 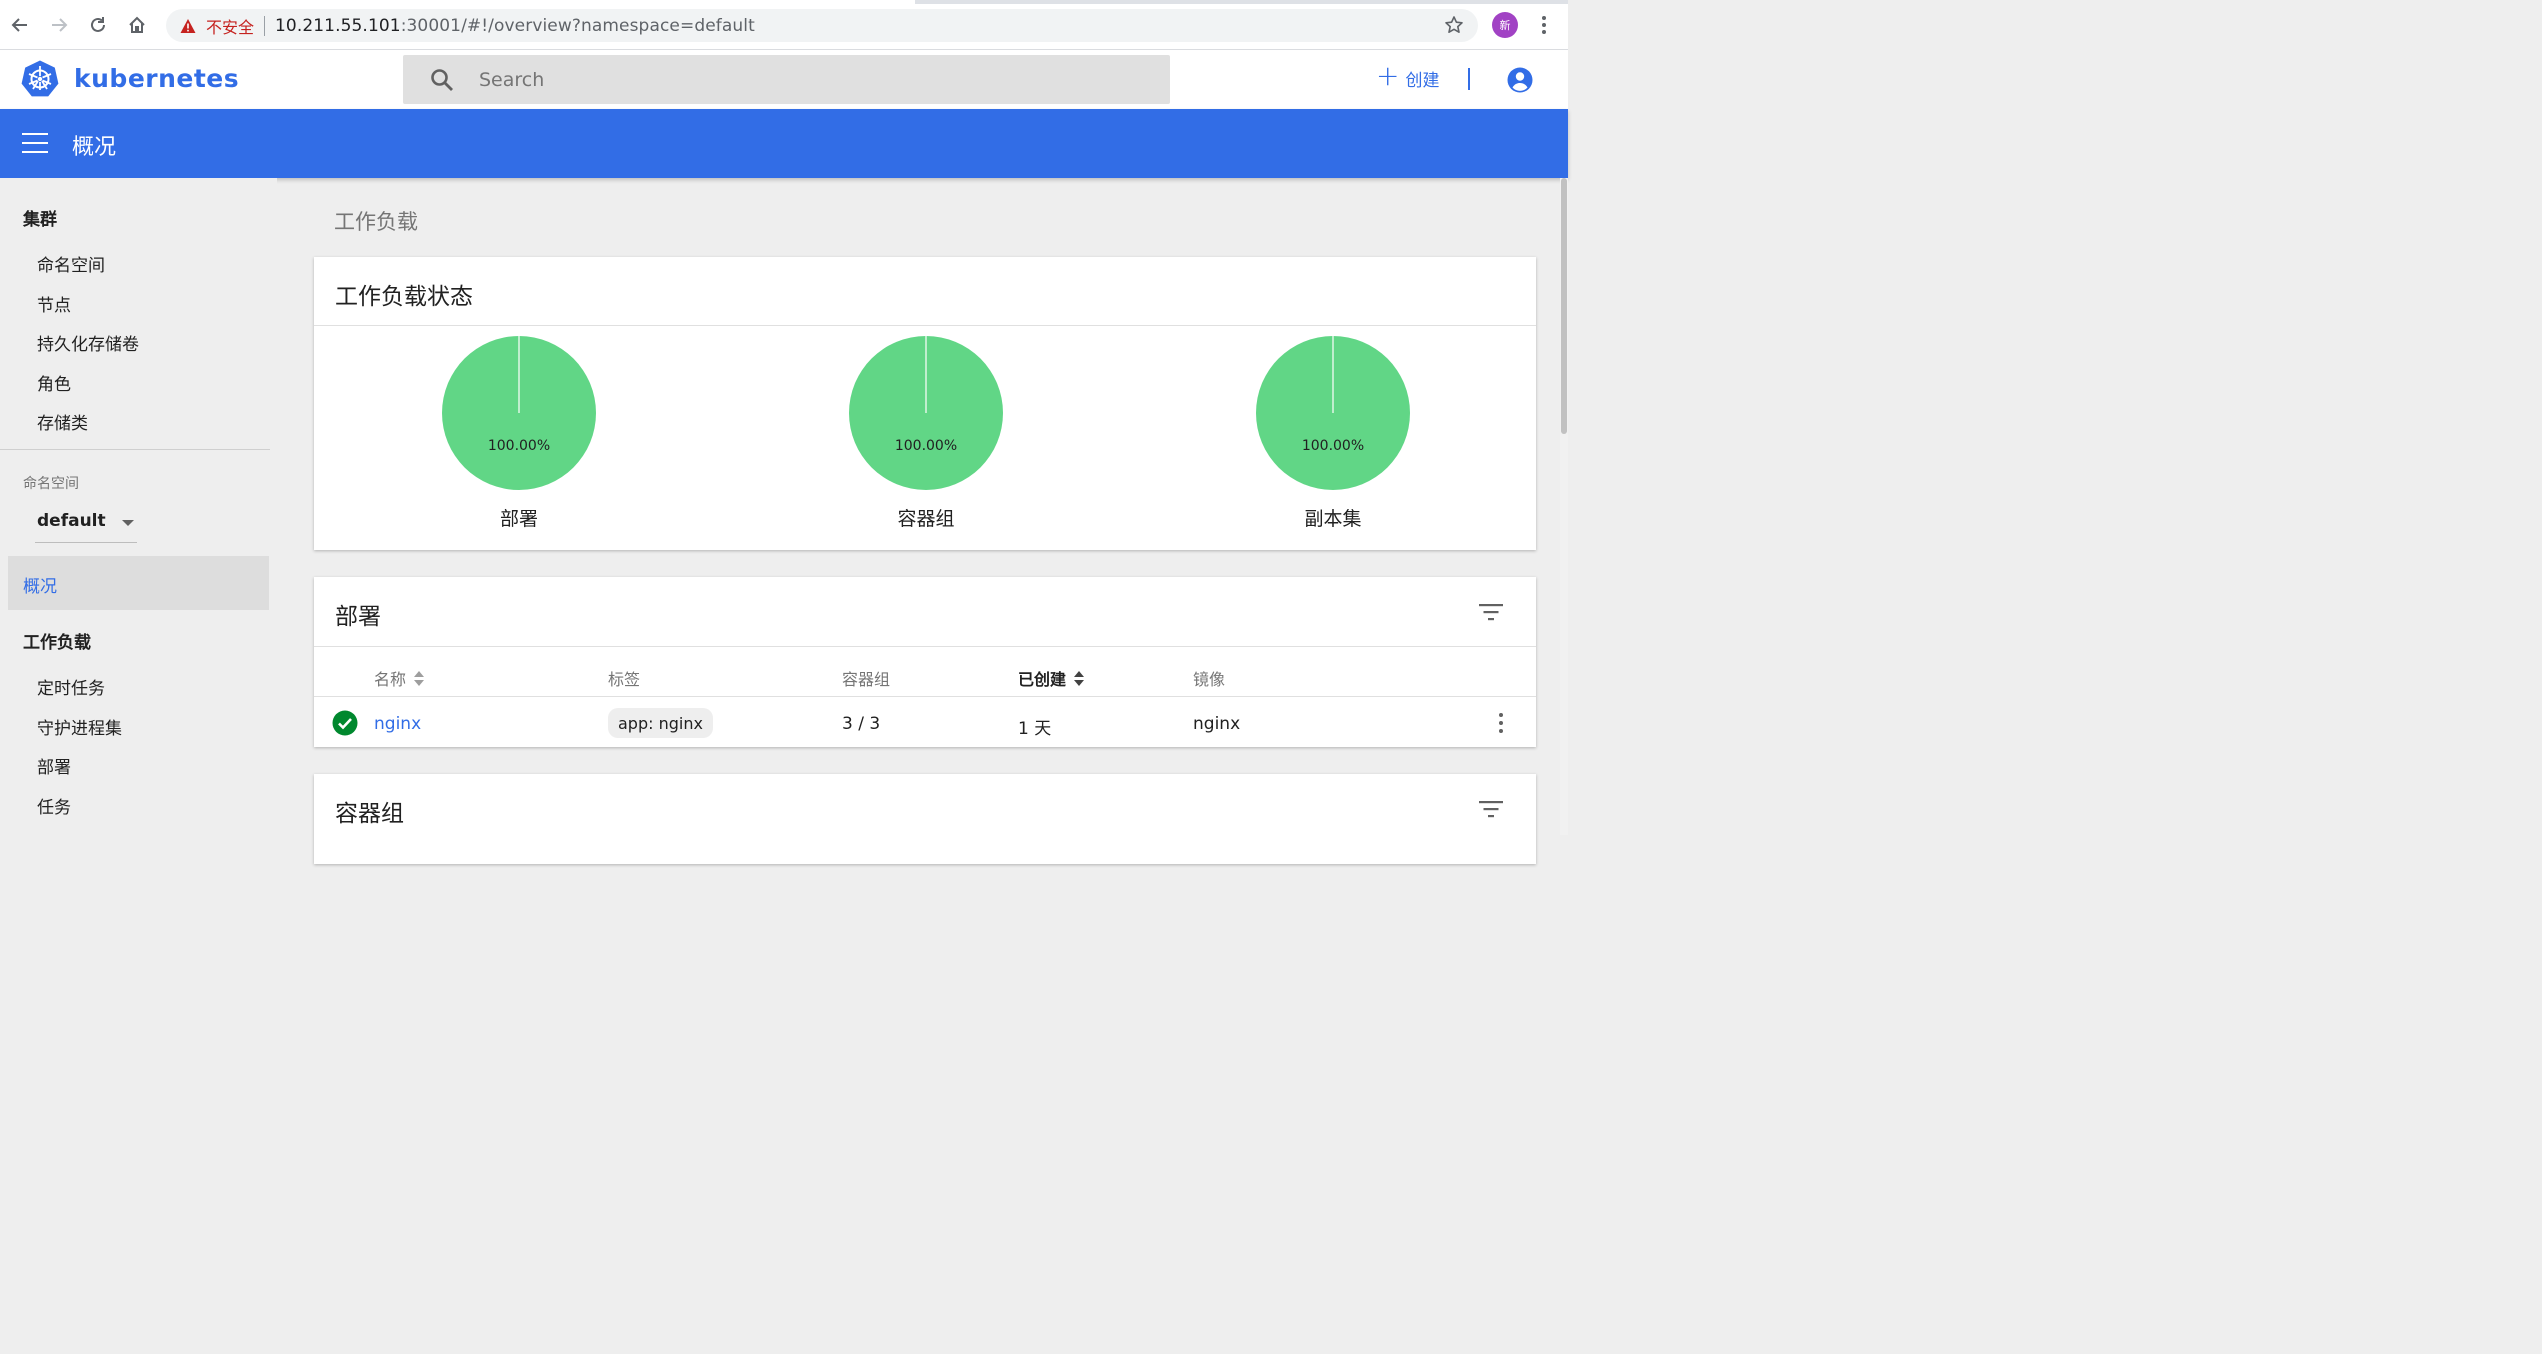 I want to click on insecure-label: 不安全, so click(x=230, y=26).